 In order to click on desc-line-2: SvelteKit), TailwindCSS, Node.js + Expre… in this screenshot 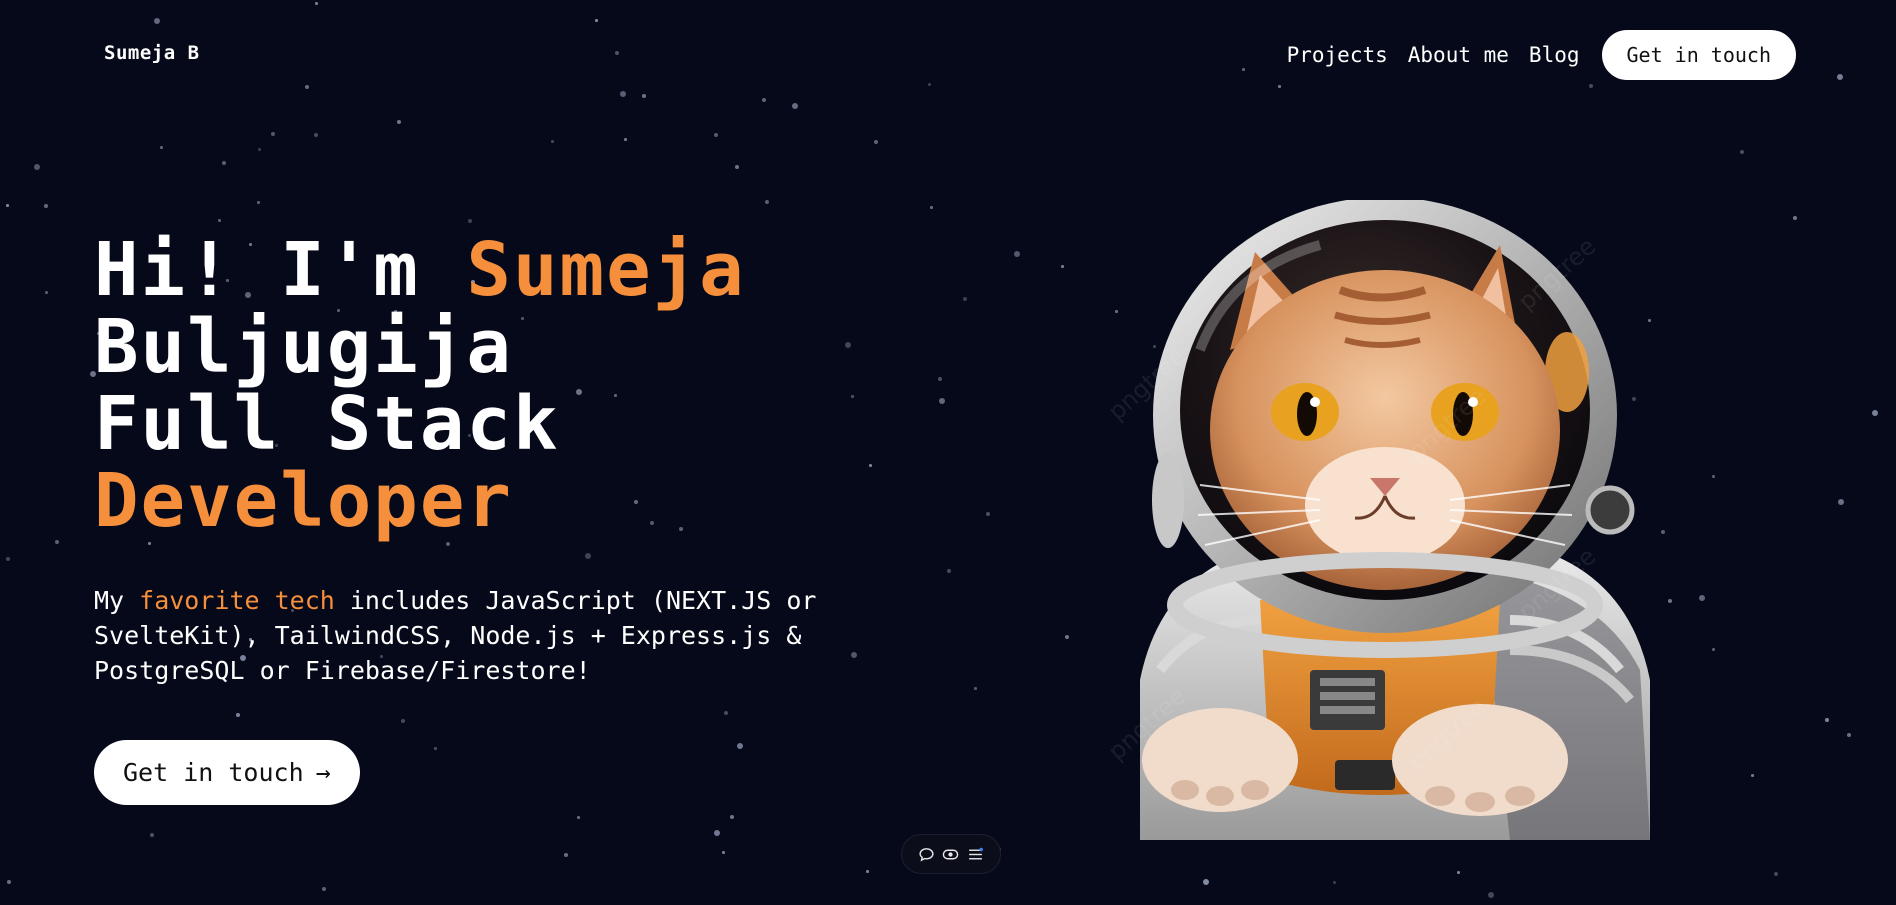, I will do `click(448, 635)`.